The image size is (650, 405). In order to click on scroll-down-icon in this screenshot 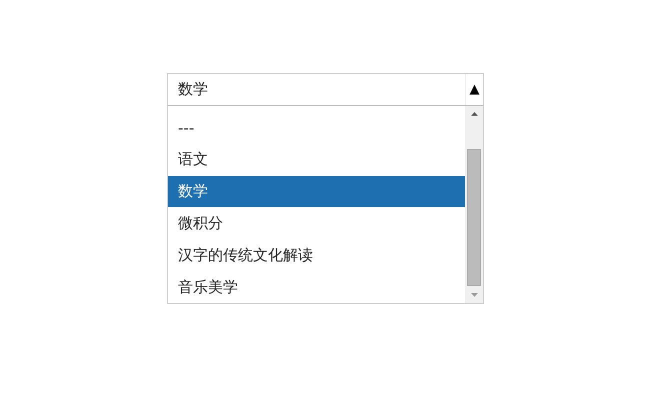, I will do `click(474, 294)`.